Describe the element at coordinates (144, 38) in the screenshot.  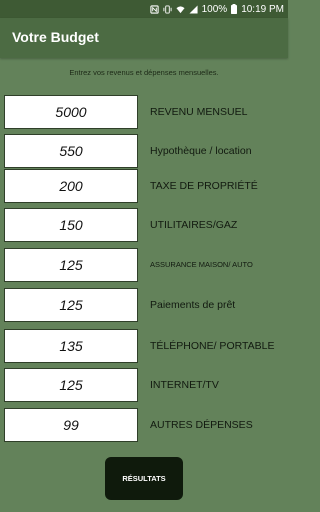
I see `app-bar: Votre Budget` at that location.